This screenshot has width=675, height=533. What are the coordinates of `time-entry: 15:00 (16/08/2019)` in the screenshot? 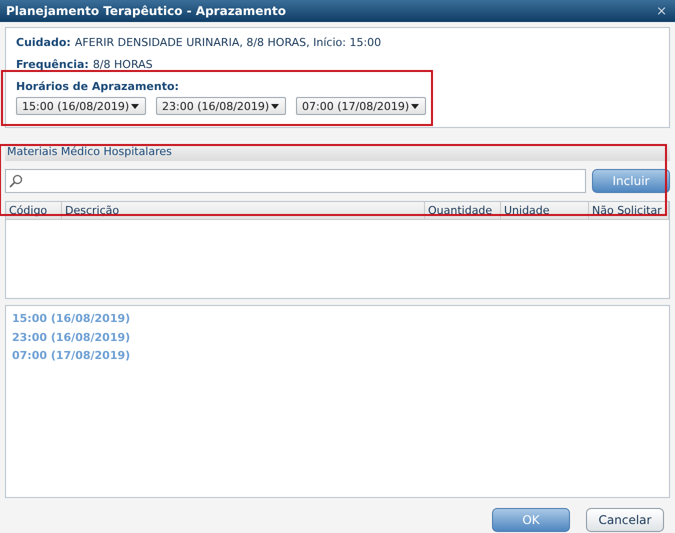 It's located at (72, 319).